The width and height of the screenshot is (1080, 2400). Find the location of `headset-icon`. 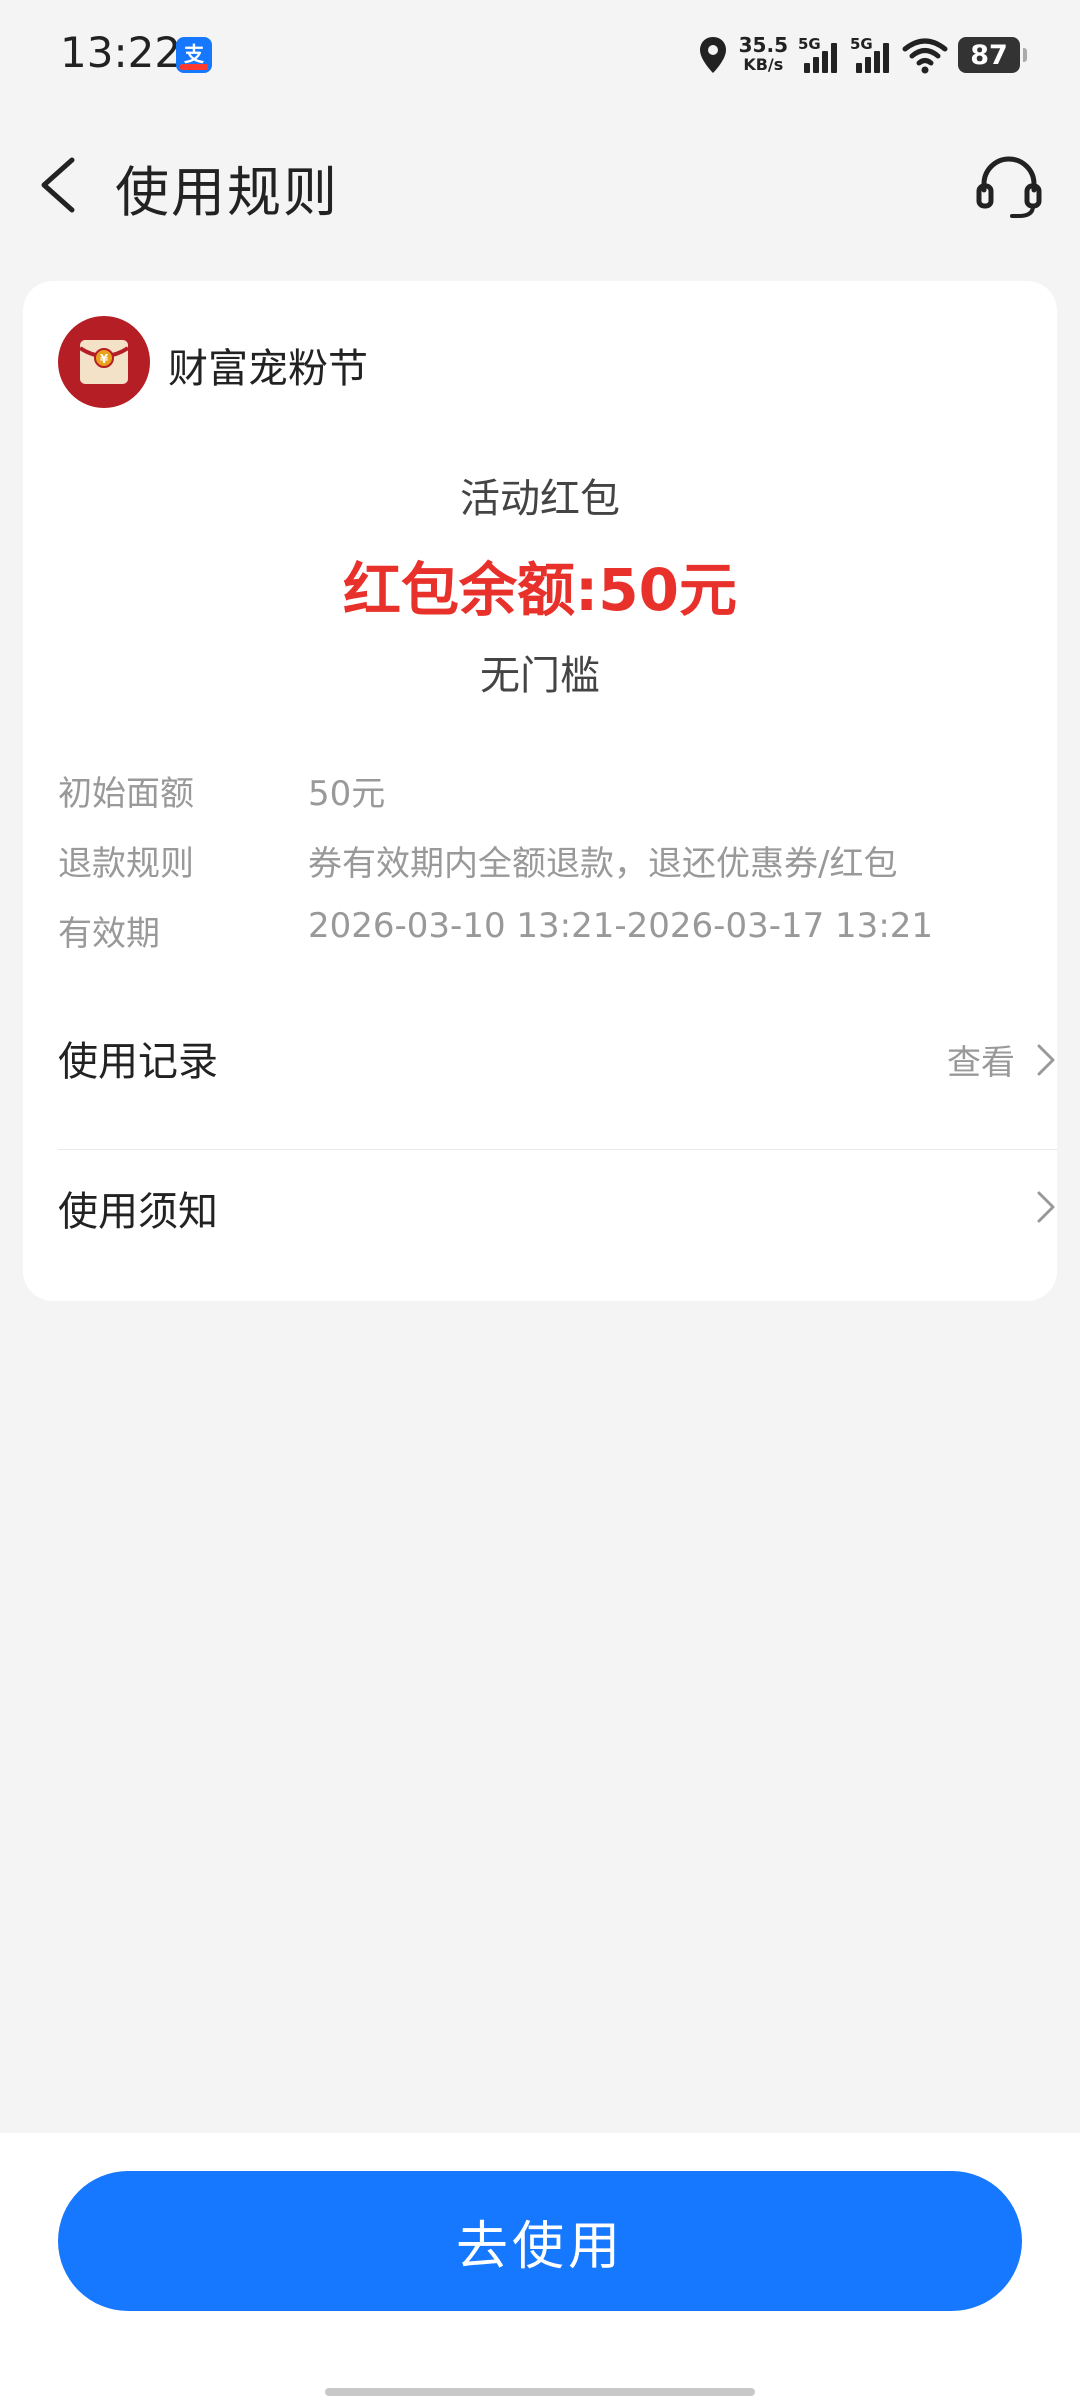

headset-icon is located at coordinates (1009, 187).